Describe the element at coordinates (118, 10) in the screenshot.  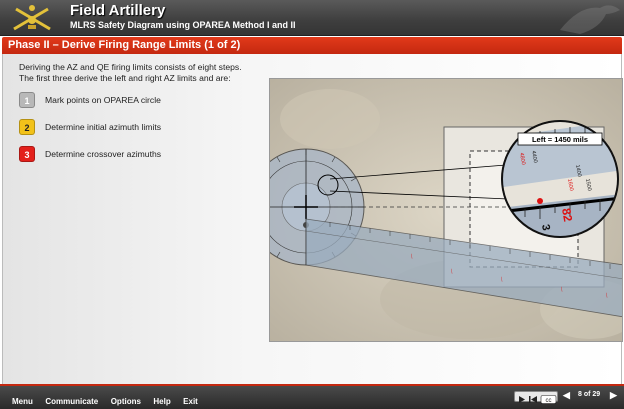
I see `app-title: Field Artillery` at that location.